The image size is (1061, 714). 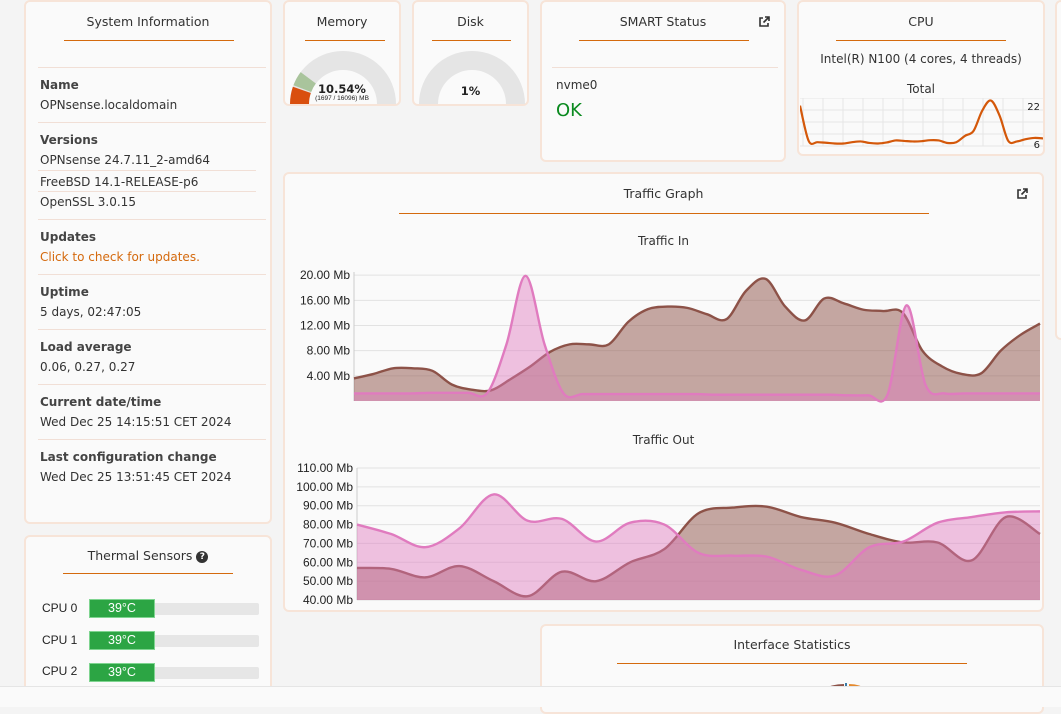 I want to click on widget-title: Traffic Graph, so click(x=663, y=193).